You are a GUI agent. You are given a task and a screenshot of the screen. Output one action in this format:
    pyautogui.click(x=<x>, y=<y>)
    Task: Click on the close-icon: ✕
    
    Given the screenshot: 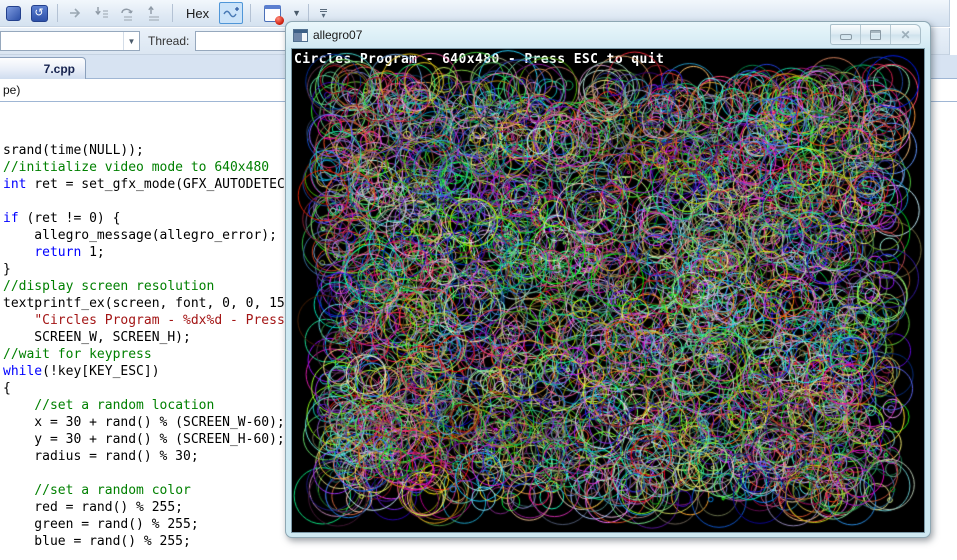 What is the action you would take?
    pyautogui.click(x=905, y=34)
    